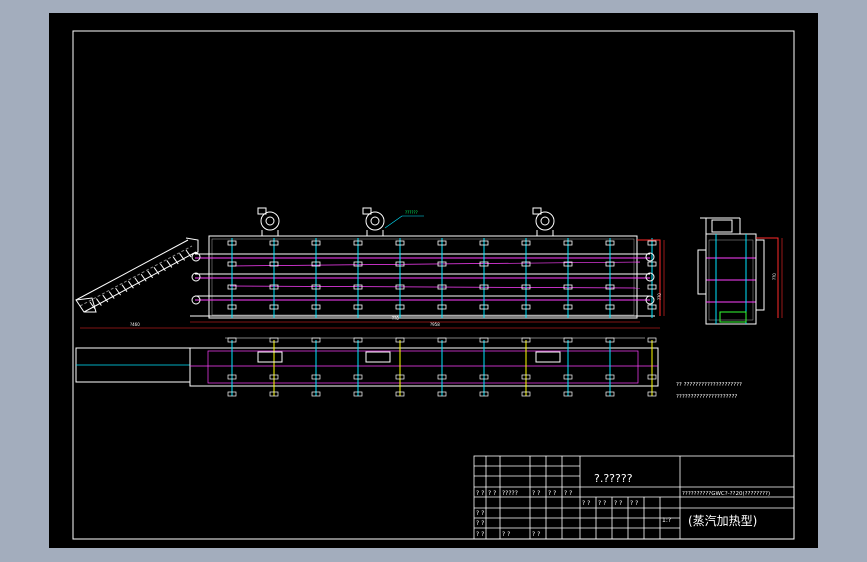 The height and width of the screenshot is (562, 867). I want to click on title-description: ??????????GWC?-??20(????????), so click(726, 494).